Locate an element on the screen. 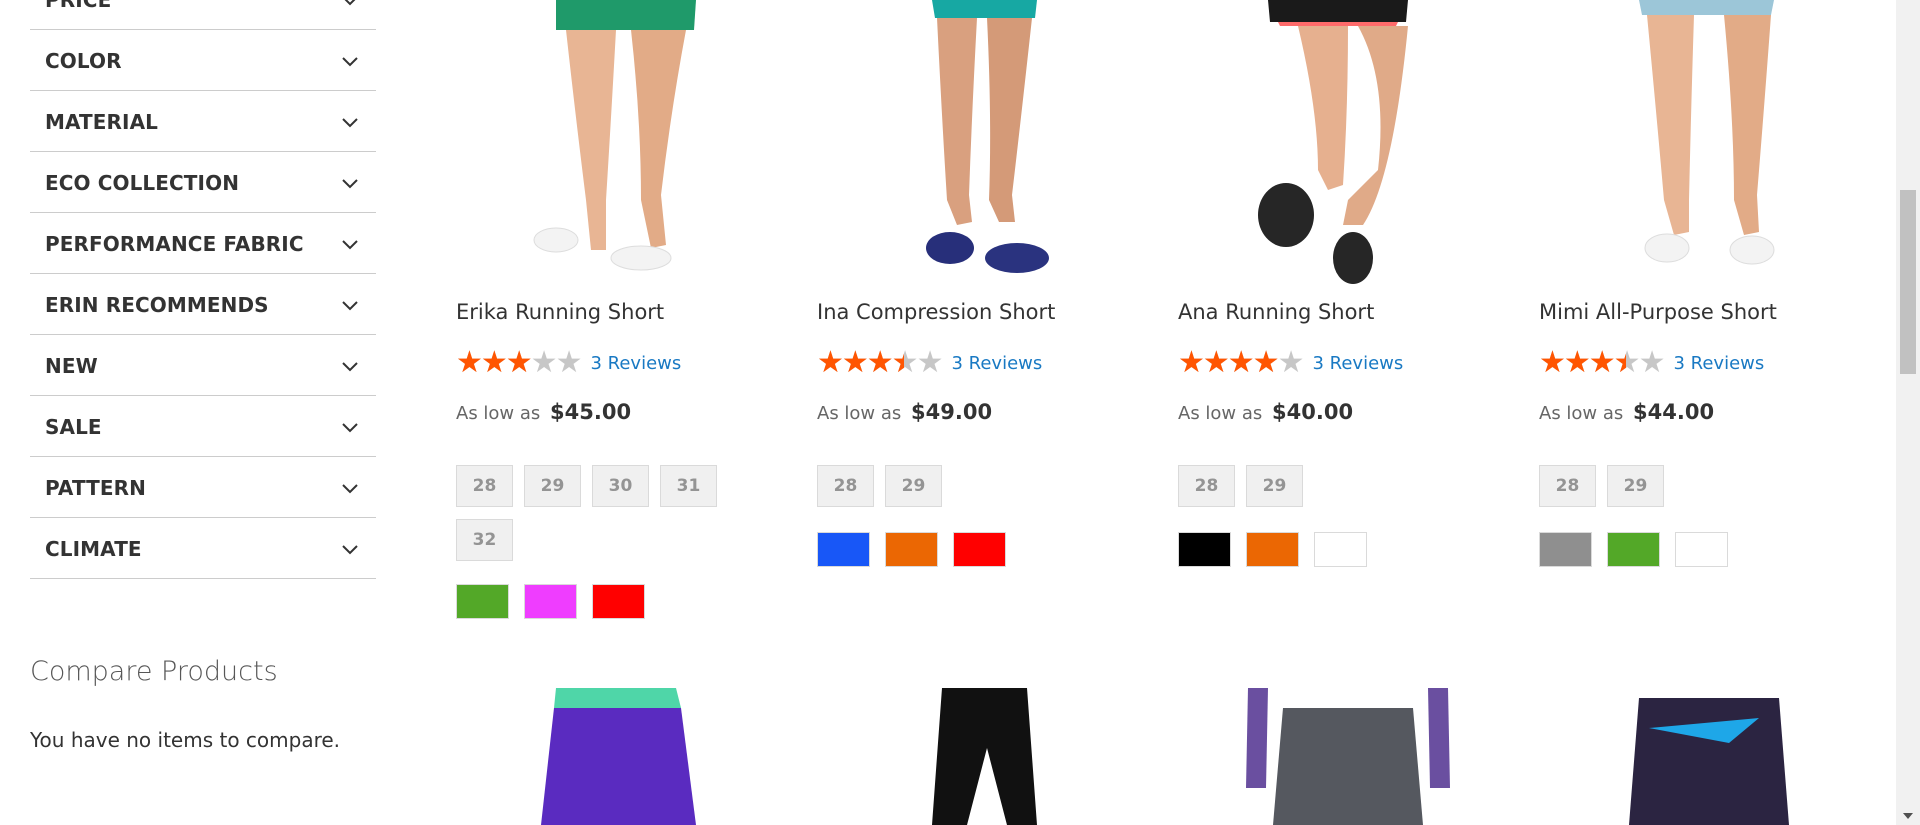 This screenshot has height=825, width=1920. size-options: 28 29 30 31 32 is located at coordinates (606, 513).